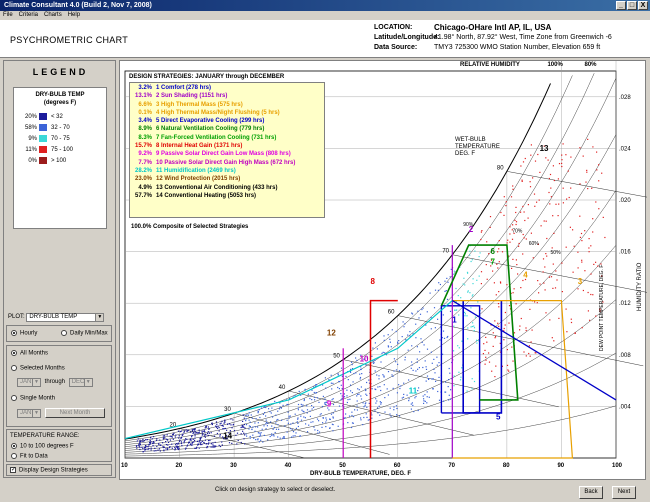 Image resolution: width=650 pixels, height=502 pixels. I want to click on check-icon: ✓, so click(13, 470).